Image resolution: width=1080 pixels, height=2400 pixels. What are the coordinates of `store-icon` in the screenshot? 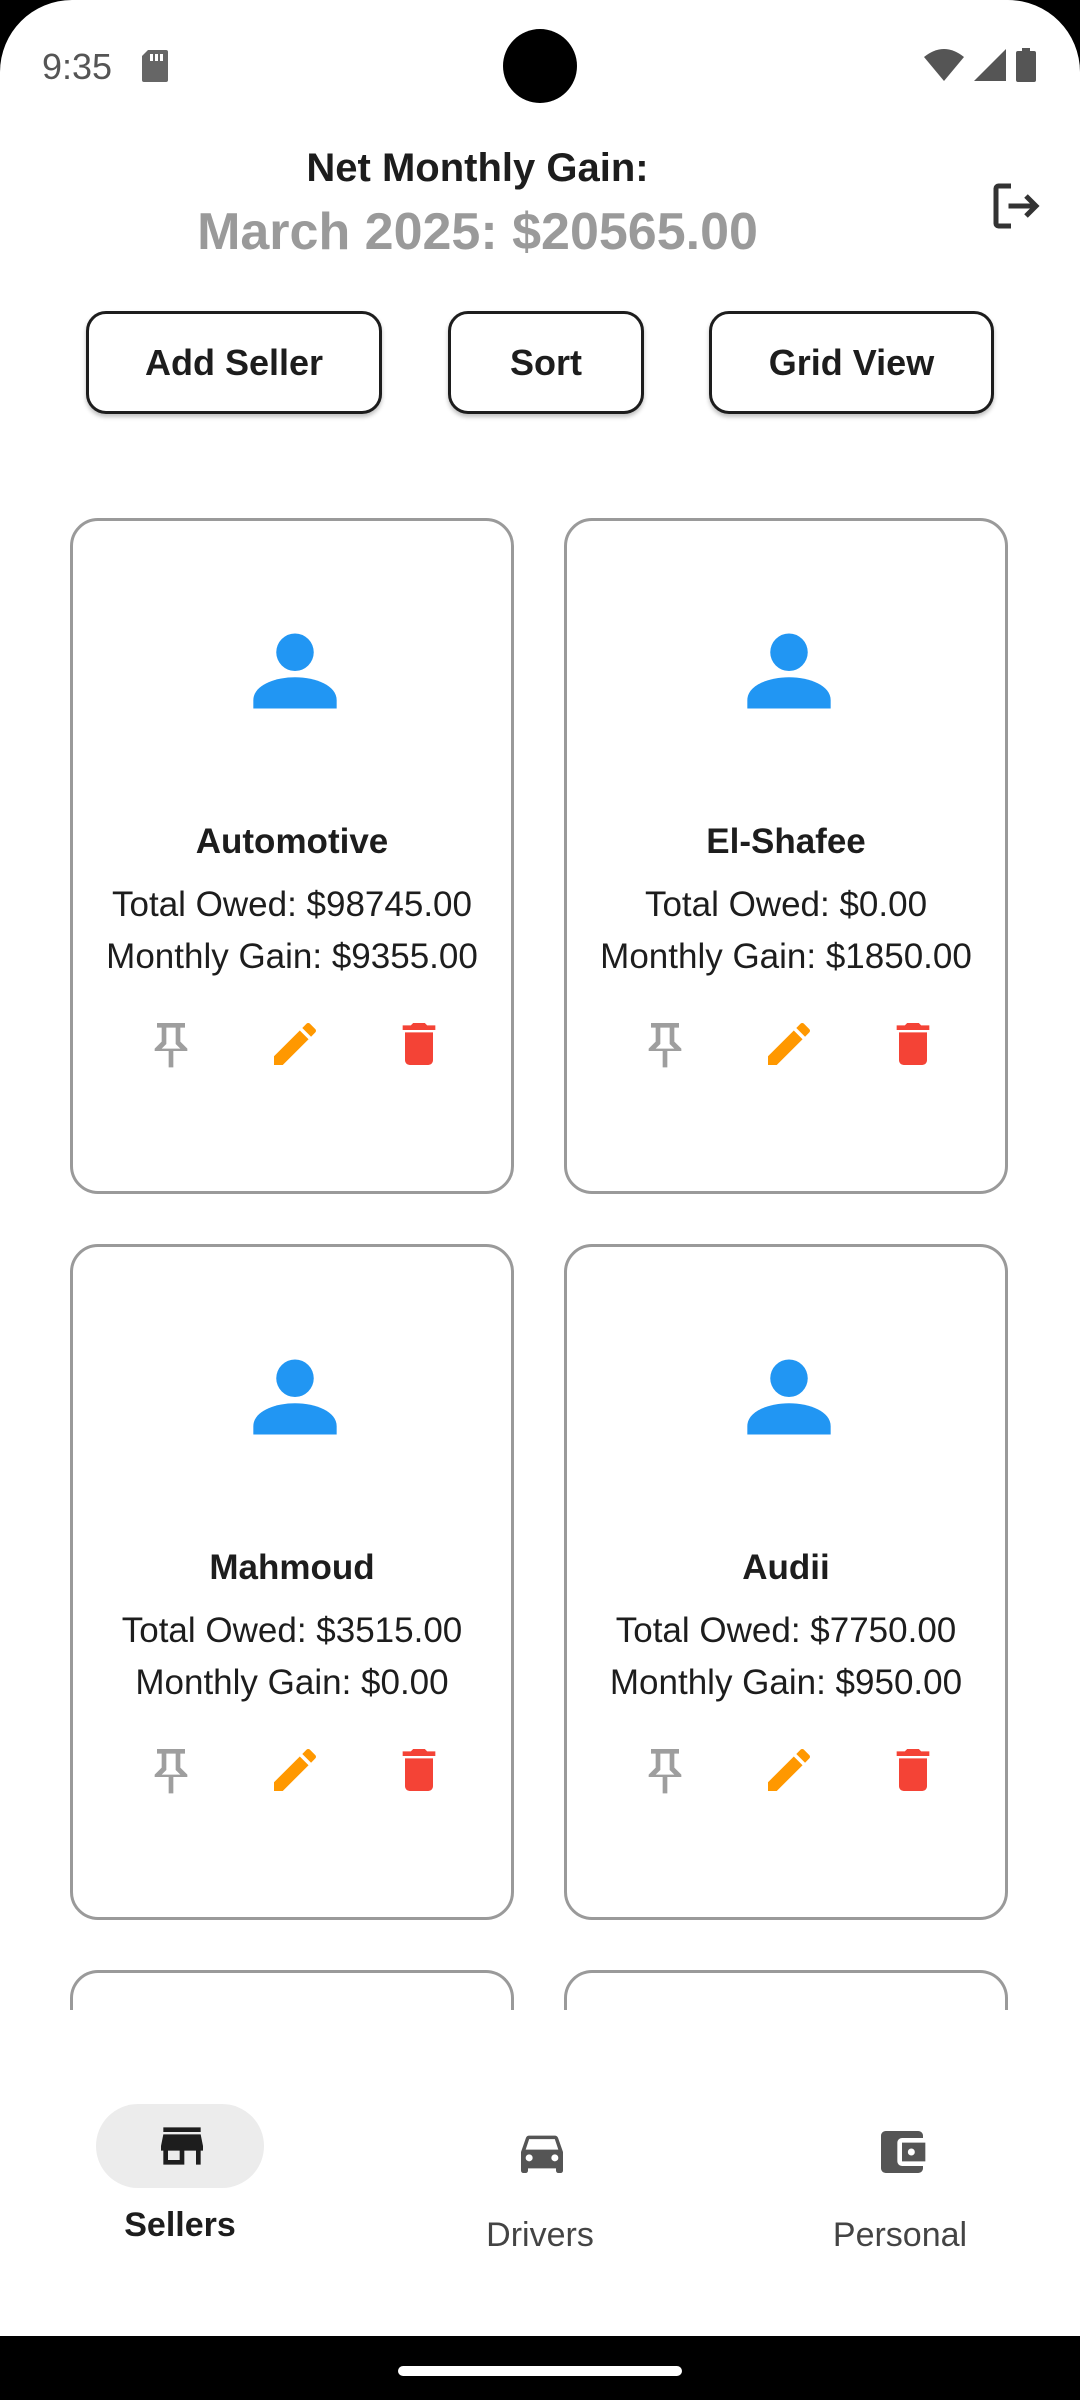 It's located at (182, 2146).